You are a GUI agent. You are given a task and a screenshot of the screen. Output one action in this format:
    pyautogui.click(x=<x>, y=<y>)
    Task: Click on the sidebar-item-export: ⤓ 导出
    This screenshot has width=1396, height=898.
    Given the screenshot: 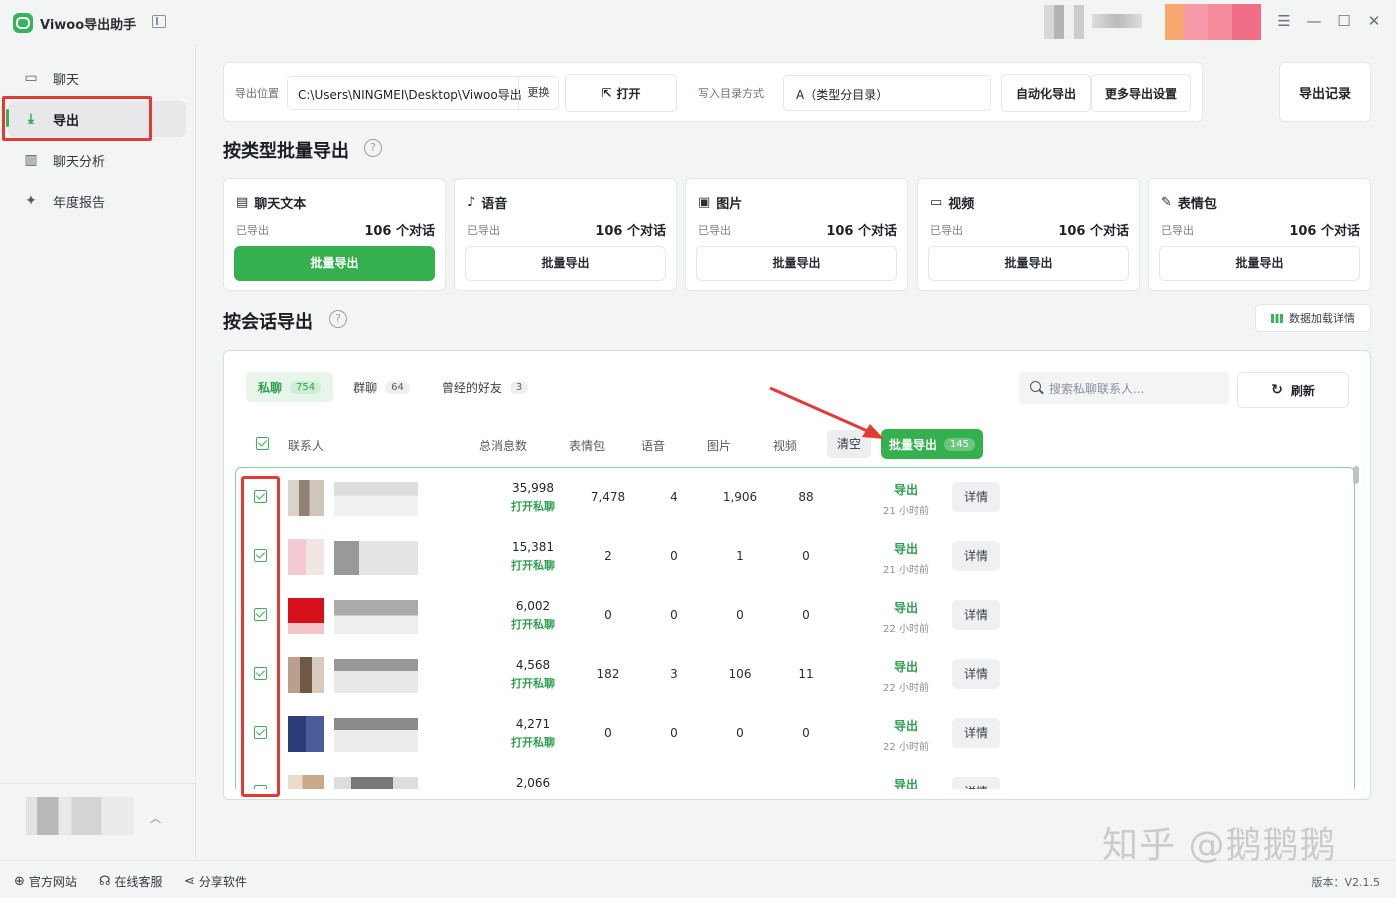 What is the action you would take?
    pyautogui.click(x=97, y=119)
    